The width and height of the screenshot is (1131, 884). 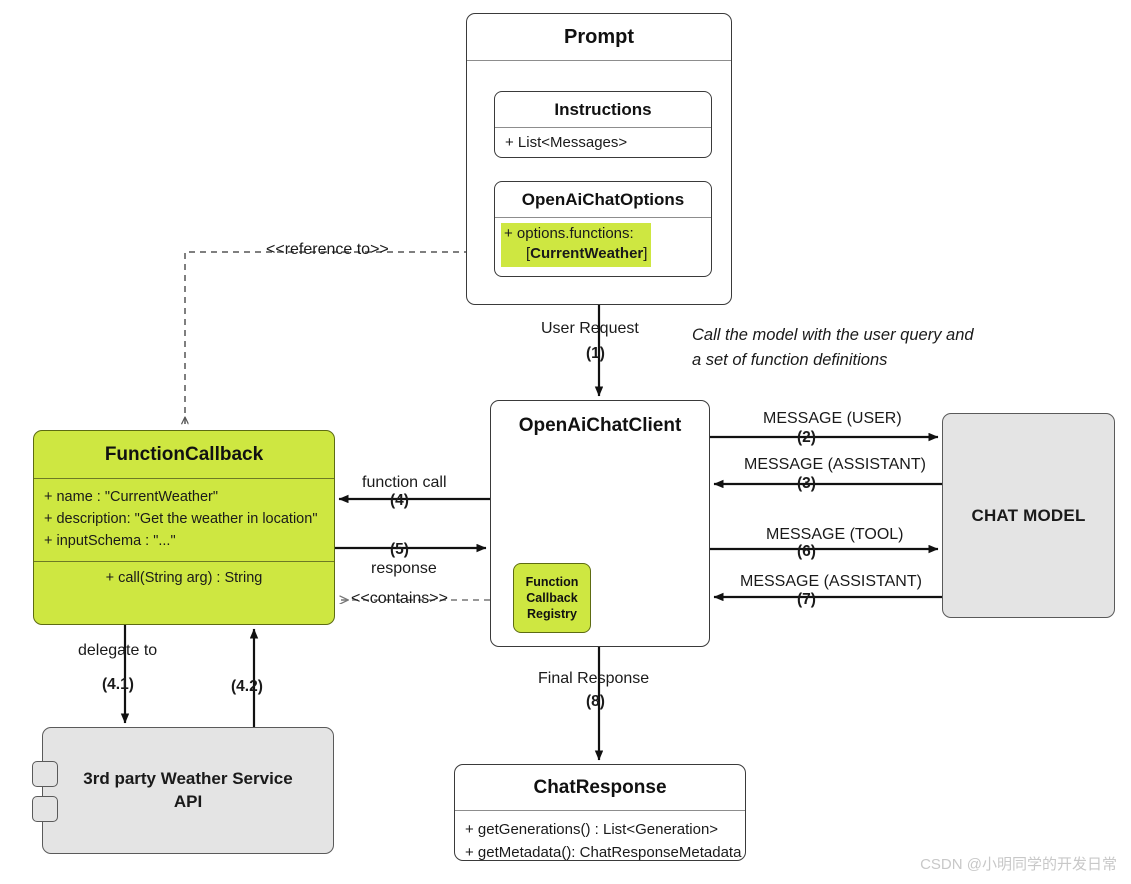 What do you see at coordinates (806, 483) in the screenshot?
I see `message-assistant-1-step: (3)` at bounding box center [806, 483].